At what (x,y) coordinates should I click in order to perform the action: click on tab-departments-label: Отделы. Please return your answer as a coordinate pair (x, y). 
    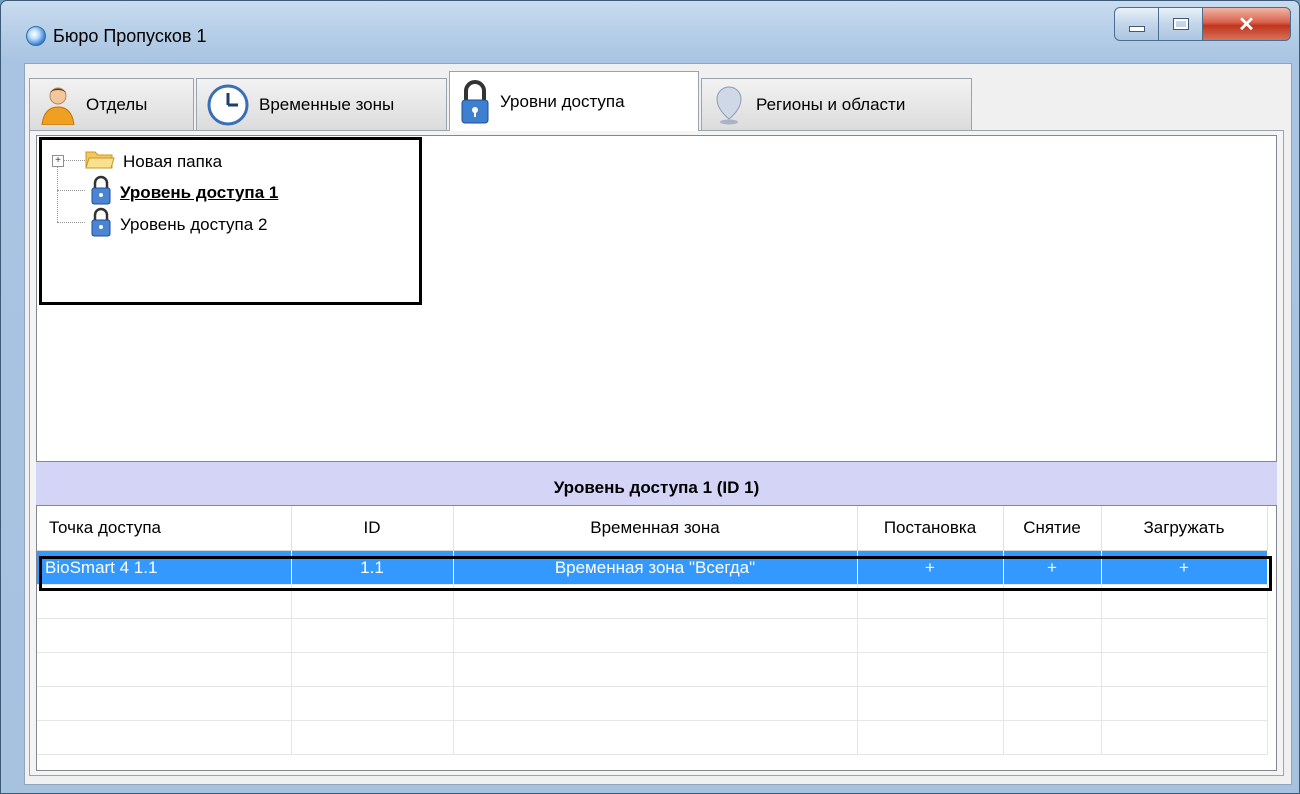
    Looking at the image, I should click on (117, 104).